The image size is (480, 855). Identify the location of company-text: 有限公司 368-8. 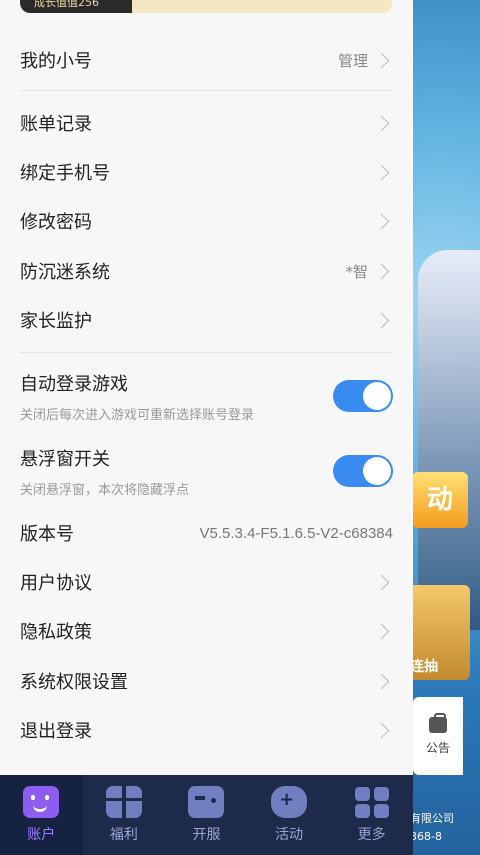
(432, 828).